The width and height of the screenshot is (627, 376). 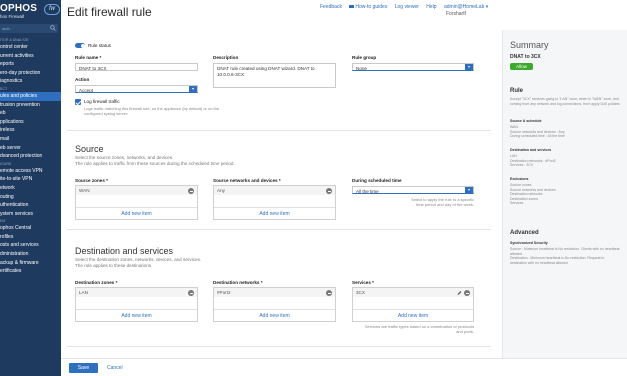 What do you see at coordinates (52, 9) in the screenshot?
I see `product-badge: fw` at bounding box center [52, 9].